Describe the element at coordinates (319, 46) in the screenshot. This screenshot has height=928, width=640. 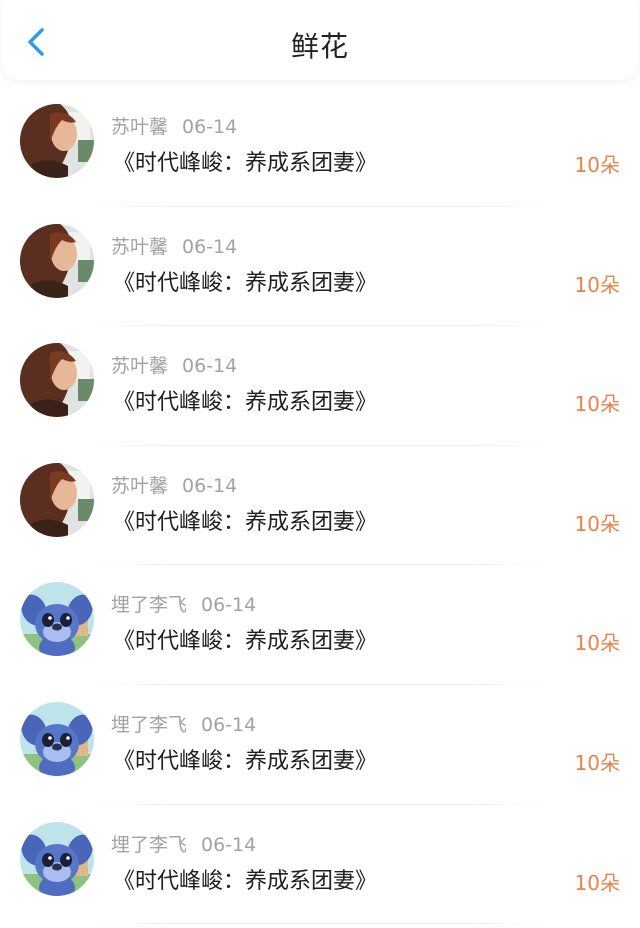
I see `page-title: 鲜花` at that location.